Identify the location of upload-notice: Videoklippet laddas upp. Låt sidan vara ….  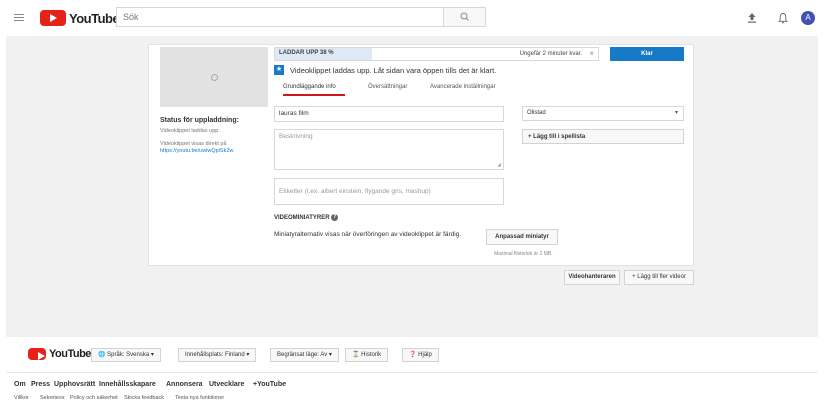
(393, 70).